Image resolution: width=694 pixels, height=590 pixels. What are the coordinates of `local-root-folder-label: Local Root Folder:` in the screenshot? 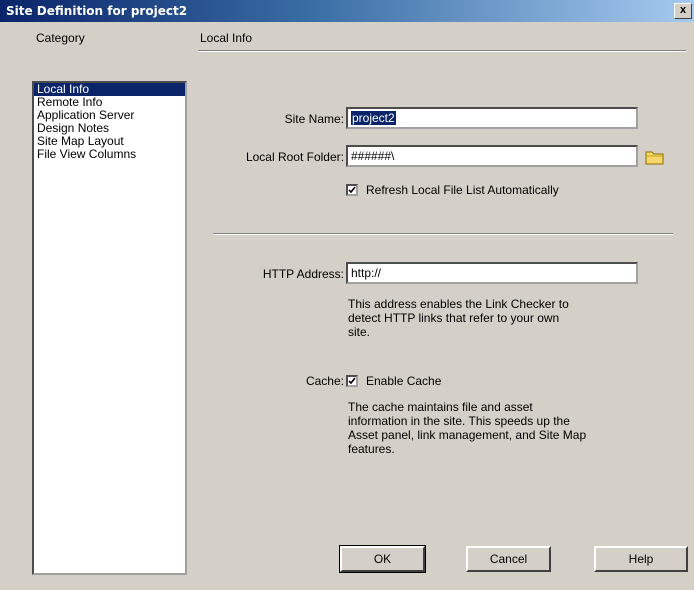 It's located at (294, 157).